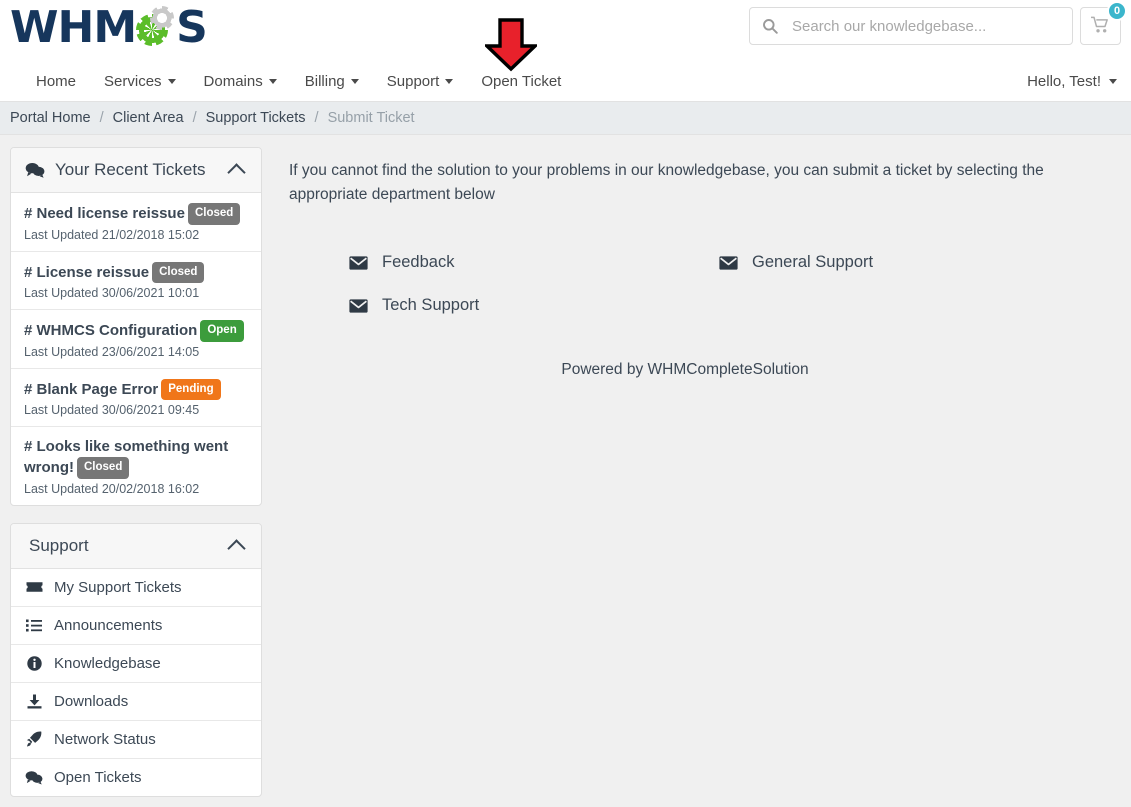 The width and height of the screenshot is (1131, 807). What do you see at coordinates (91, 701) in the screenshot?
I see `sidebar-item-label: Downloads` at bounding box center [91, 701].